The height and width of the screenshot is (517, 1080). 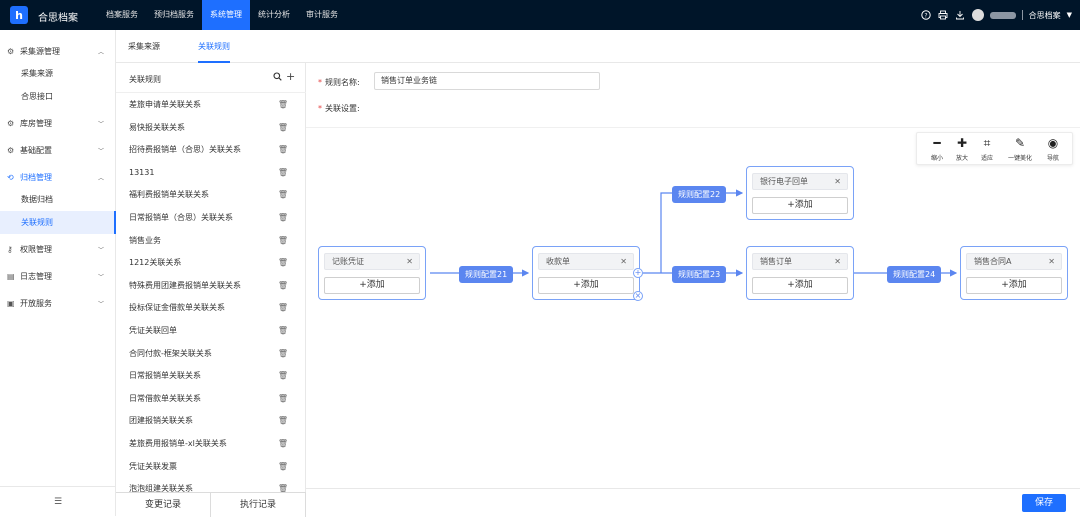 What do you see at coordinates (986, 158) in the screenshot?
I see `fit-view-label: 适应` at bounding box center [986, 158].